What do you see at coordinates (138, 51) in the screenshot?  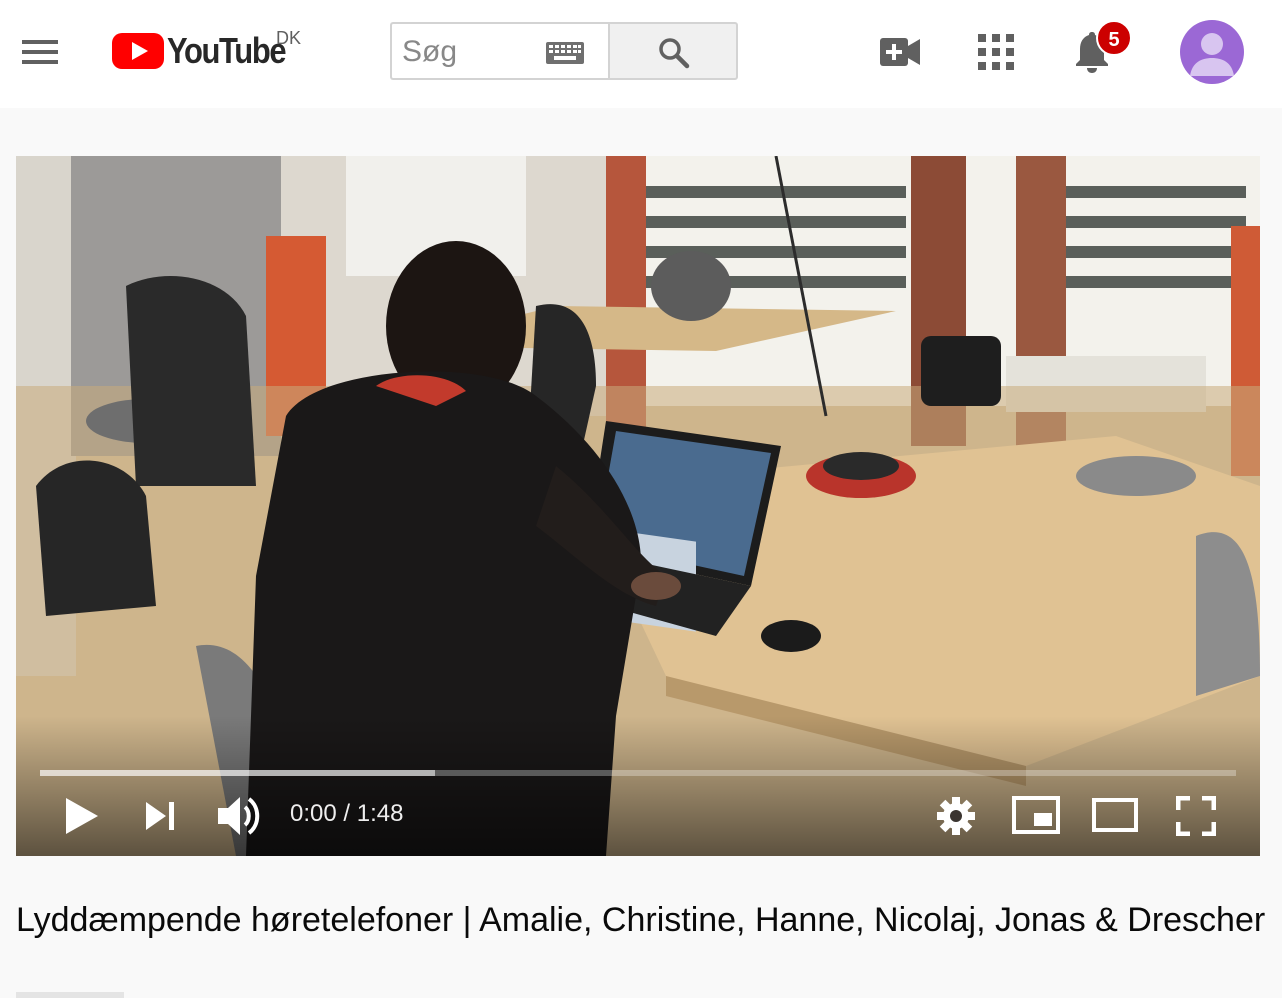 I see `youtube-play-icon` at bounding box center [138, 51].